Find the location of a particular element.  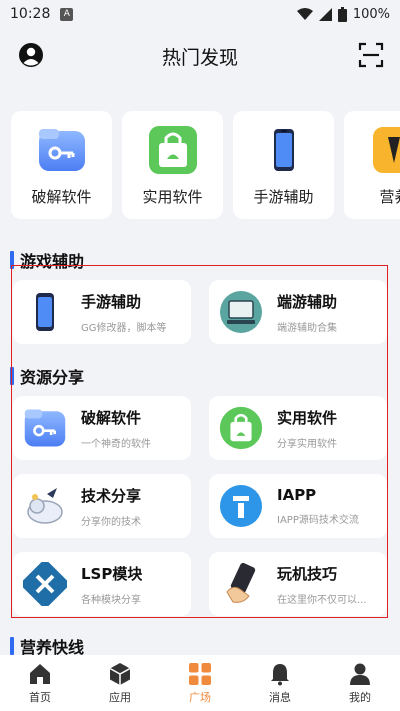

wifi-icon is located at coordinates (304, 13).